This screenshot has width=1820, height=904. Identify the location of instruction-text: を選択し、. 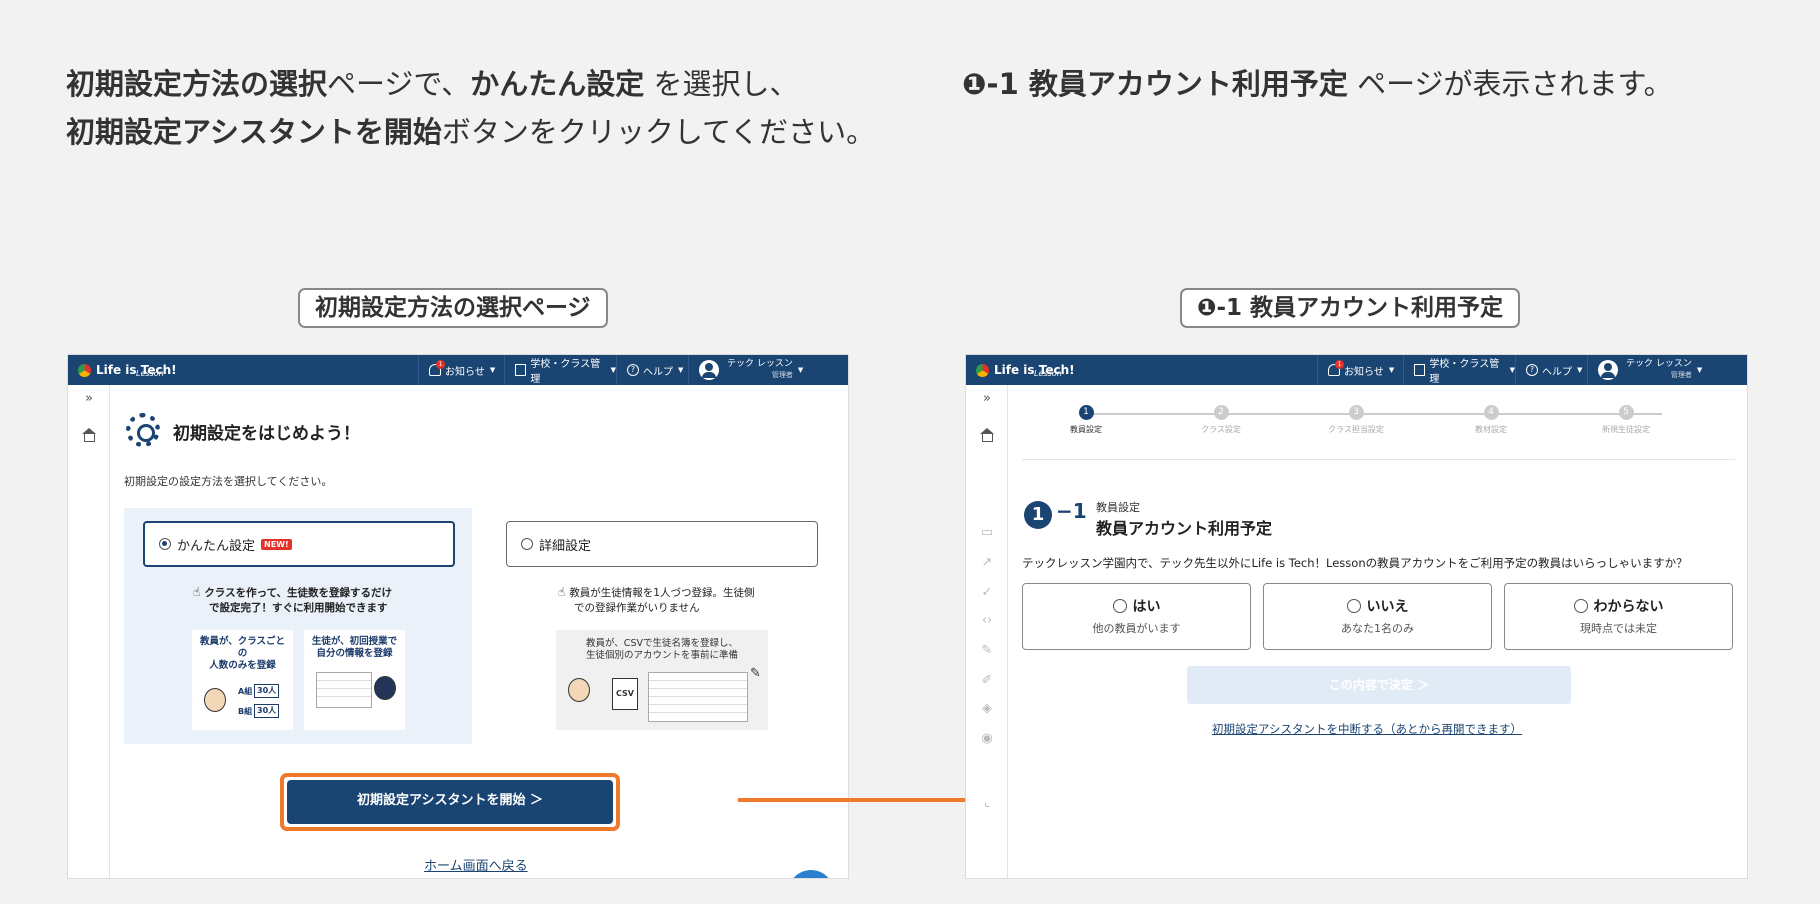
(721, 84).